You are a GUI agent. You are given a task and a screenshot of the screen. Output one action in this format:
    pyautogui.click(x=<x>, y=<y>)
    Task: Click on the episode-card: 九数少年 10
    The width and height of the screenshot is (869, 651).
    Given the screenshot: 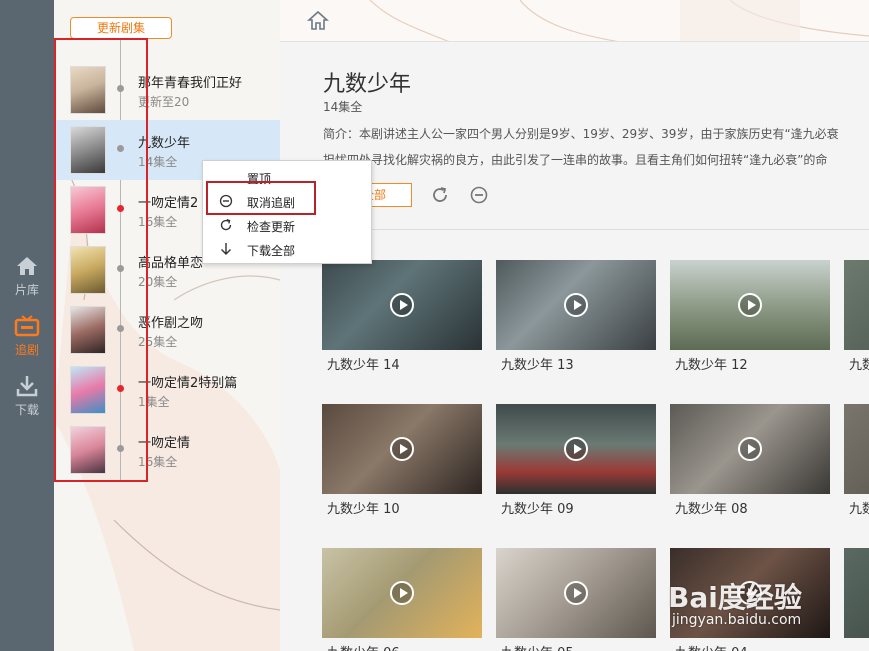 What is the action you would take?
    pyautogui.click(x=402, y=460)
    